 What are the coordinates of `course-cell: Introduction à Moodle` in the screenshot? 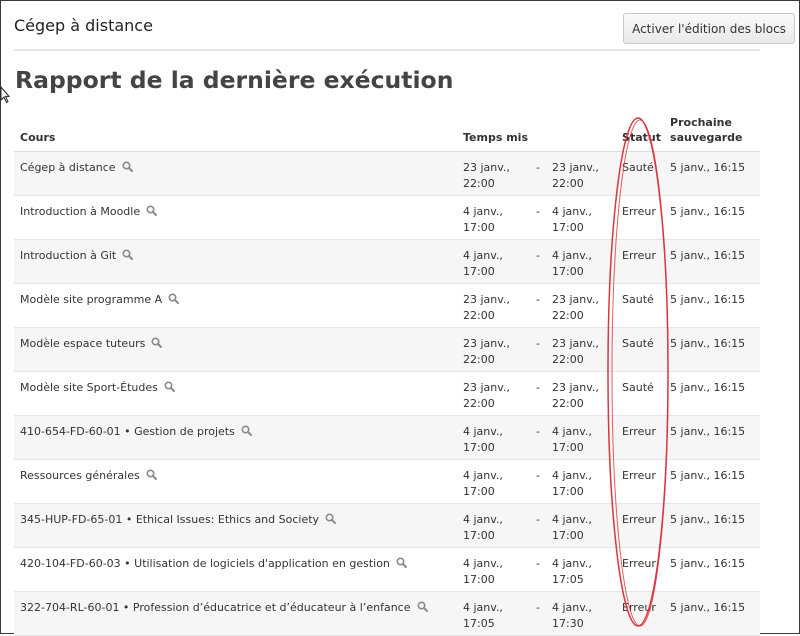 It's located at (235, 218).